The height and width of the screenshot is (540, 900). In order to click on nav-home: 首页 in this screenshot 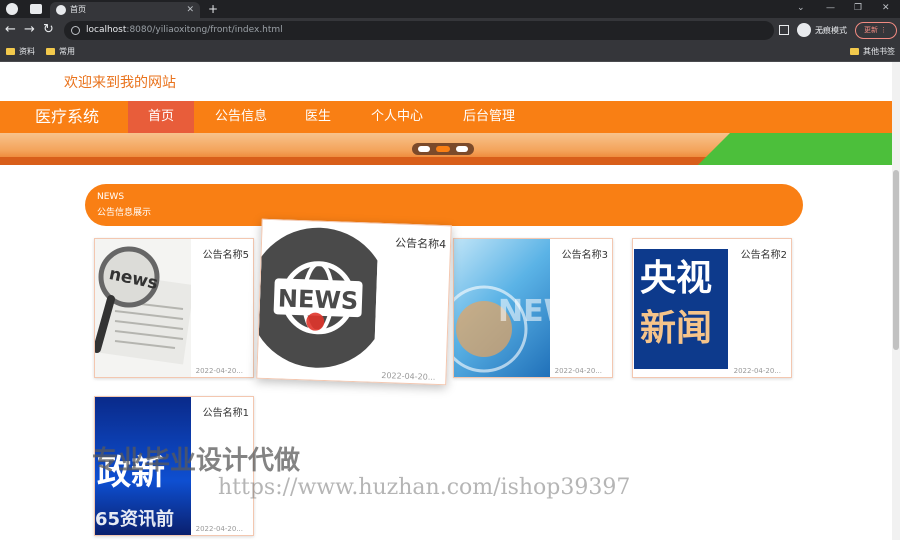, I will do `click(161, 117)`.